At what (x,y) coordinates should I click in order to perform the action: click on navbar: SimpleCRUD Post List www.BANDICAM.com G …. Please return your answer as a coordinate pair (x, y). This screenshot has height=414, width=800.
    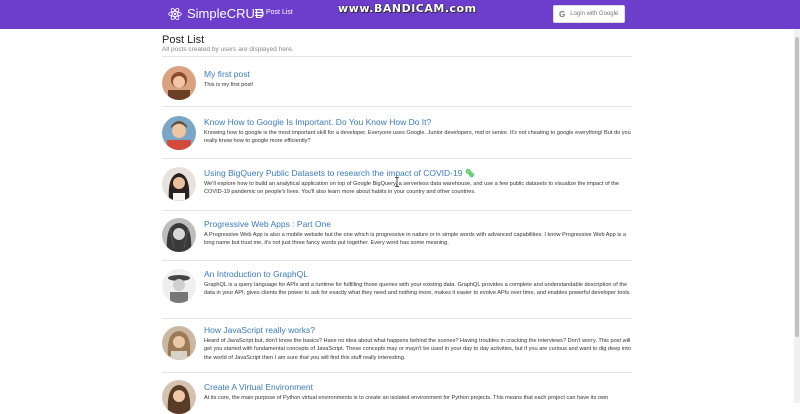
    Looking at the image, I should click on (400, 14).